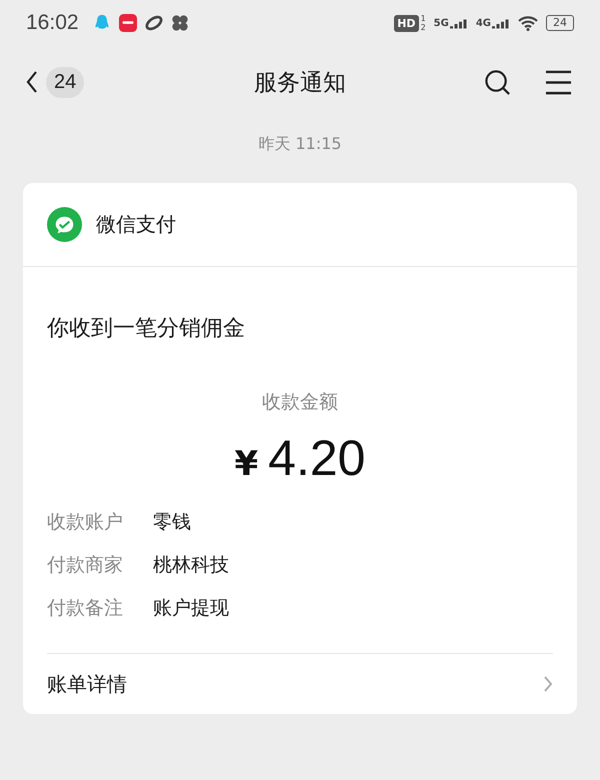  What do you see at coordinates (423, 18) in the screenshot?
I see `sim-number: 1` at bounding box center [423, 18].